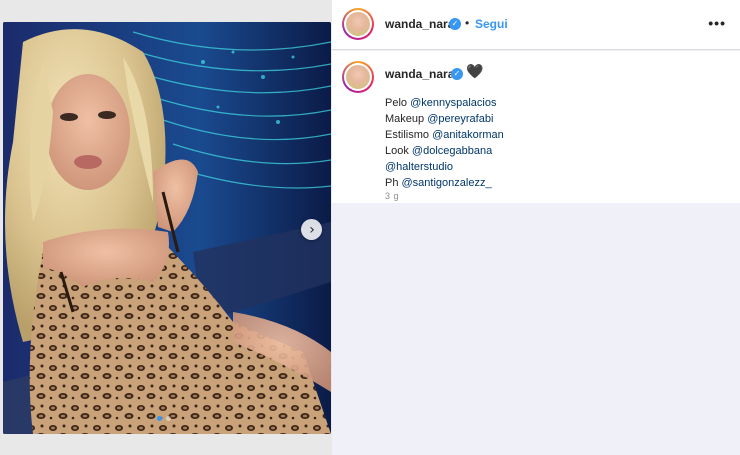  Describe the element at coordinates (164, 418) in the screenshot. I see `carousel-indicator` at that location.